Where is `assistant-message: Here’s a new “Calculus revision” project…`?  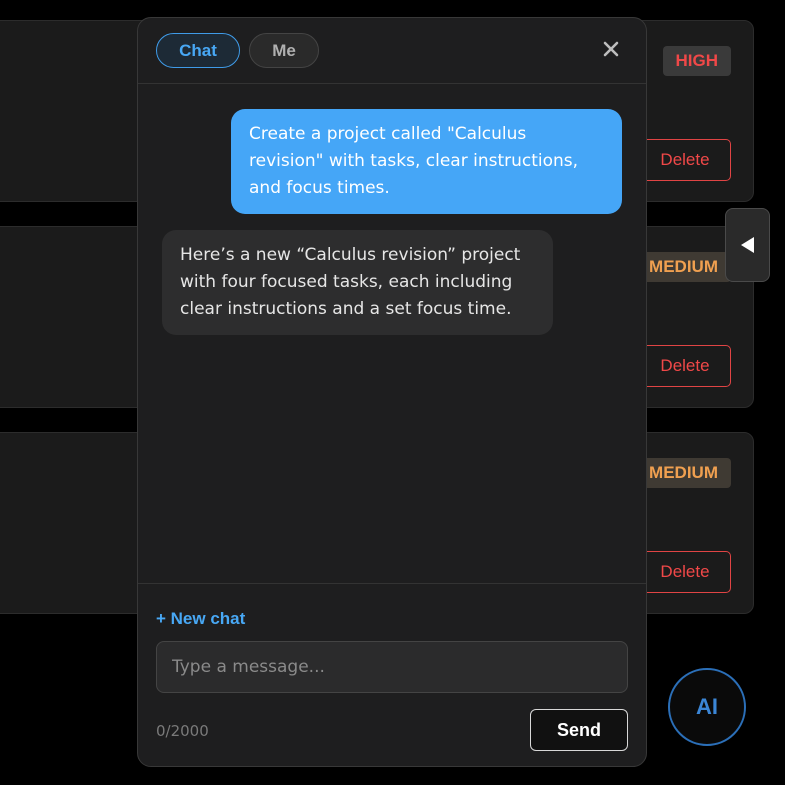
assistant-message: Here’s a new “Calculus revision” project… is located at coordinates (357, 282).